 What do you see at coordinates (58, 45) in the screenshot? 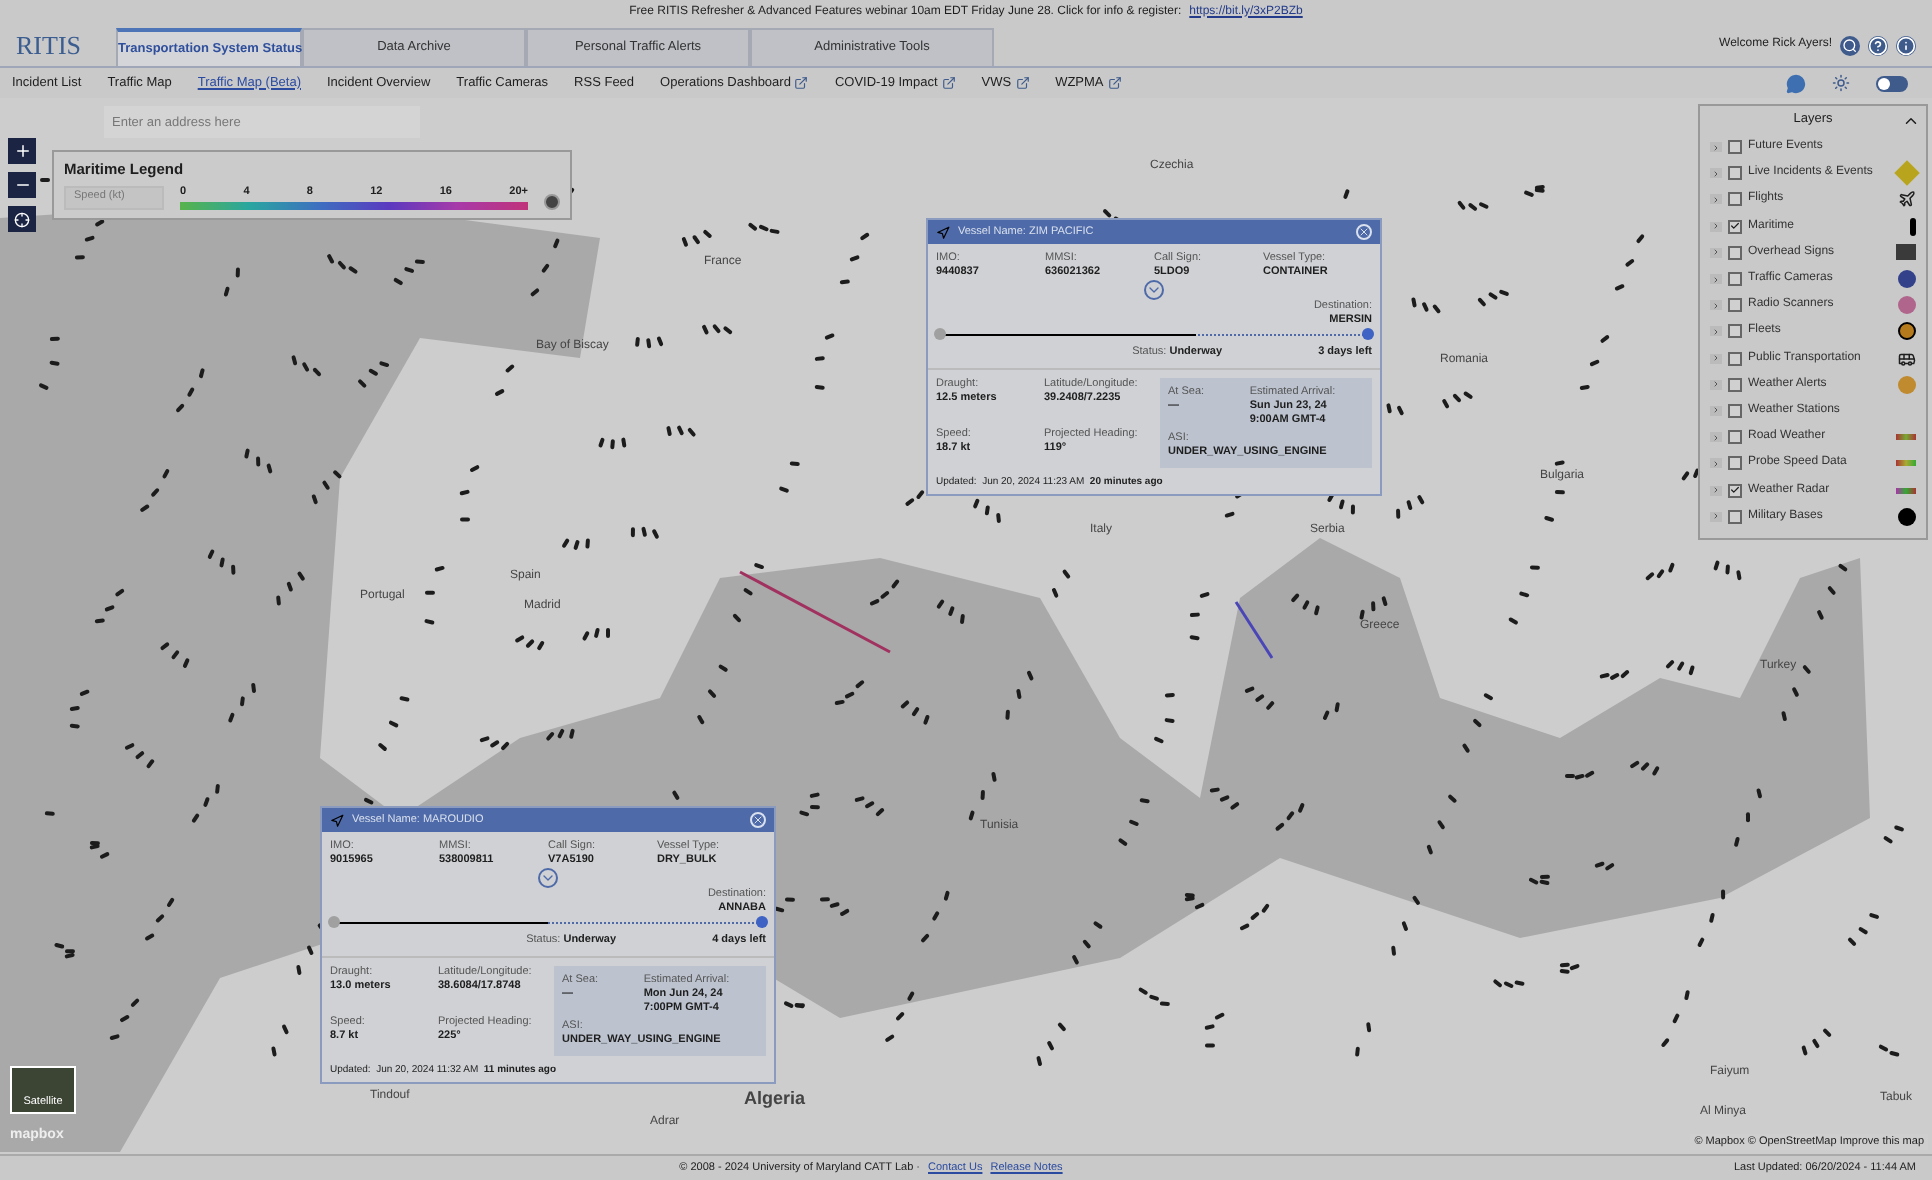
I see `logo: RITIS` at bounding box center [58, 45].